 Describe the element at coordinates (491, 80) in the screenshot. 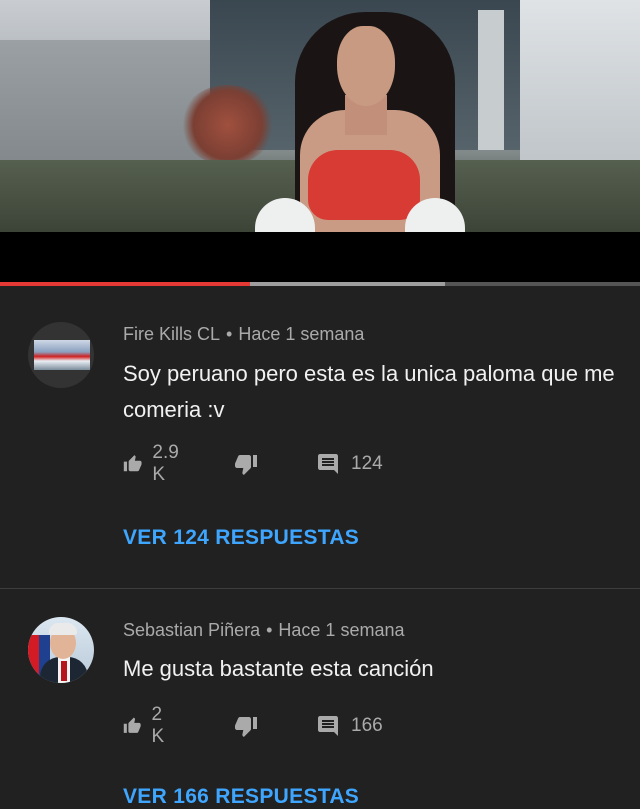

I see `background-pillar` at that location.